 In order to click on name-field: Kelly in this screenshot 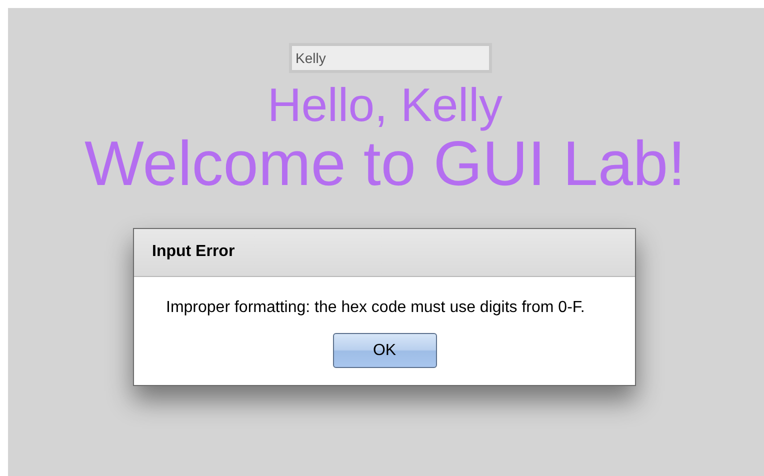, I will do `click(390, 58)`.